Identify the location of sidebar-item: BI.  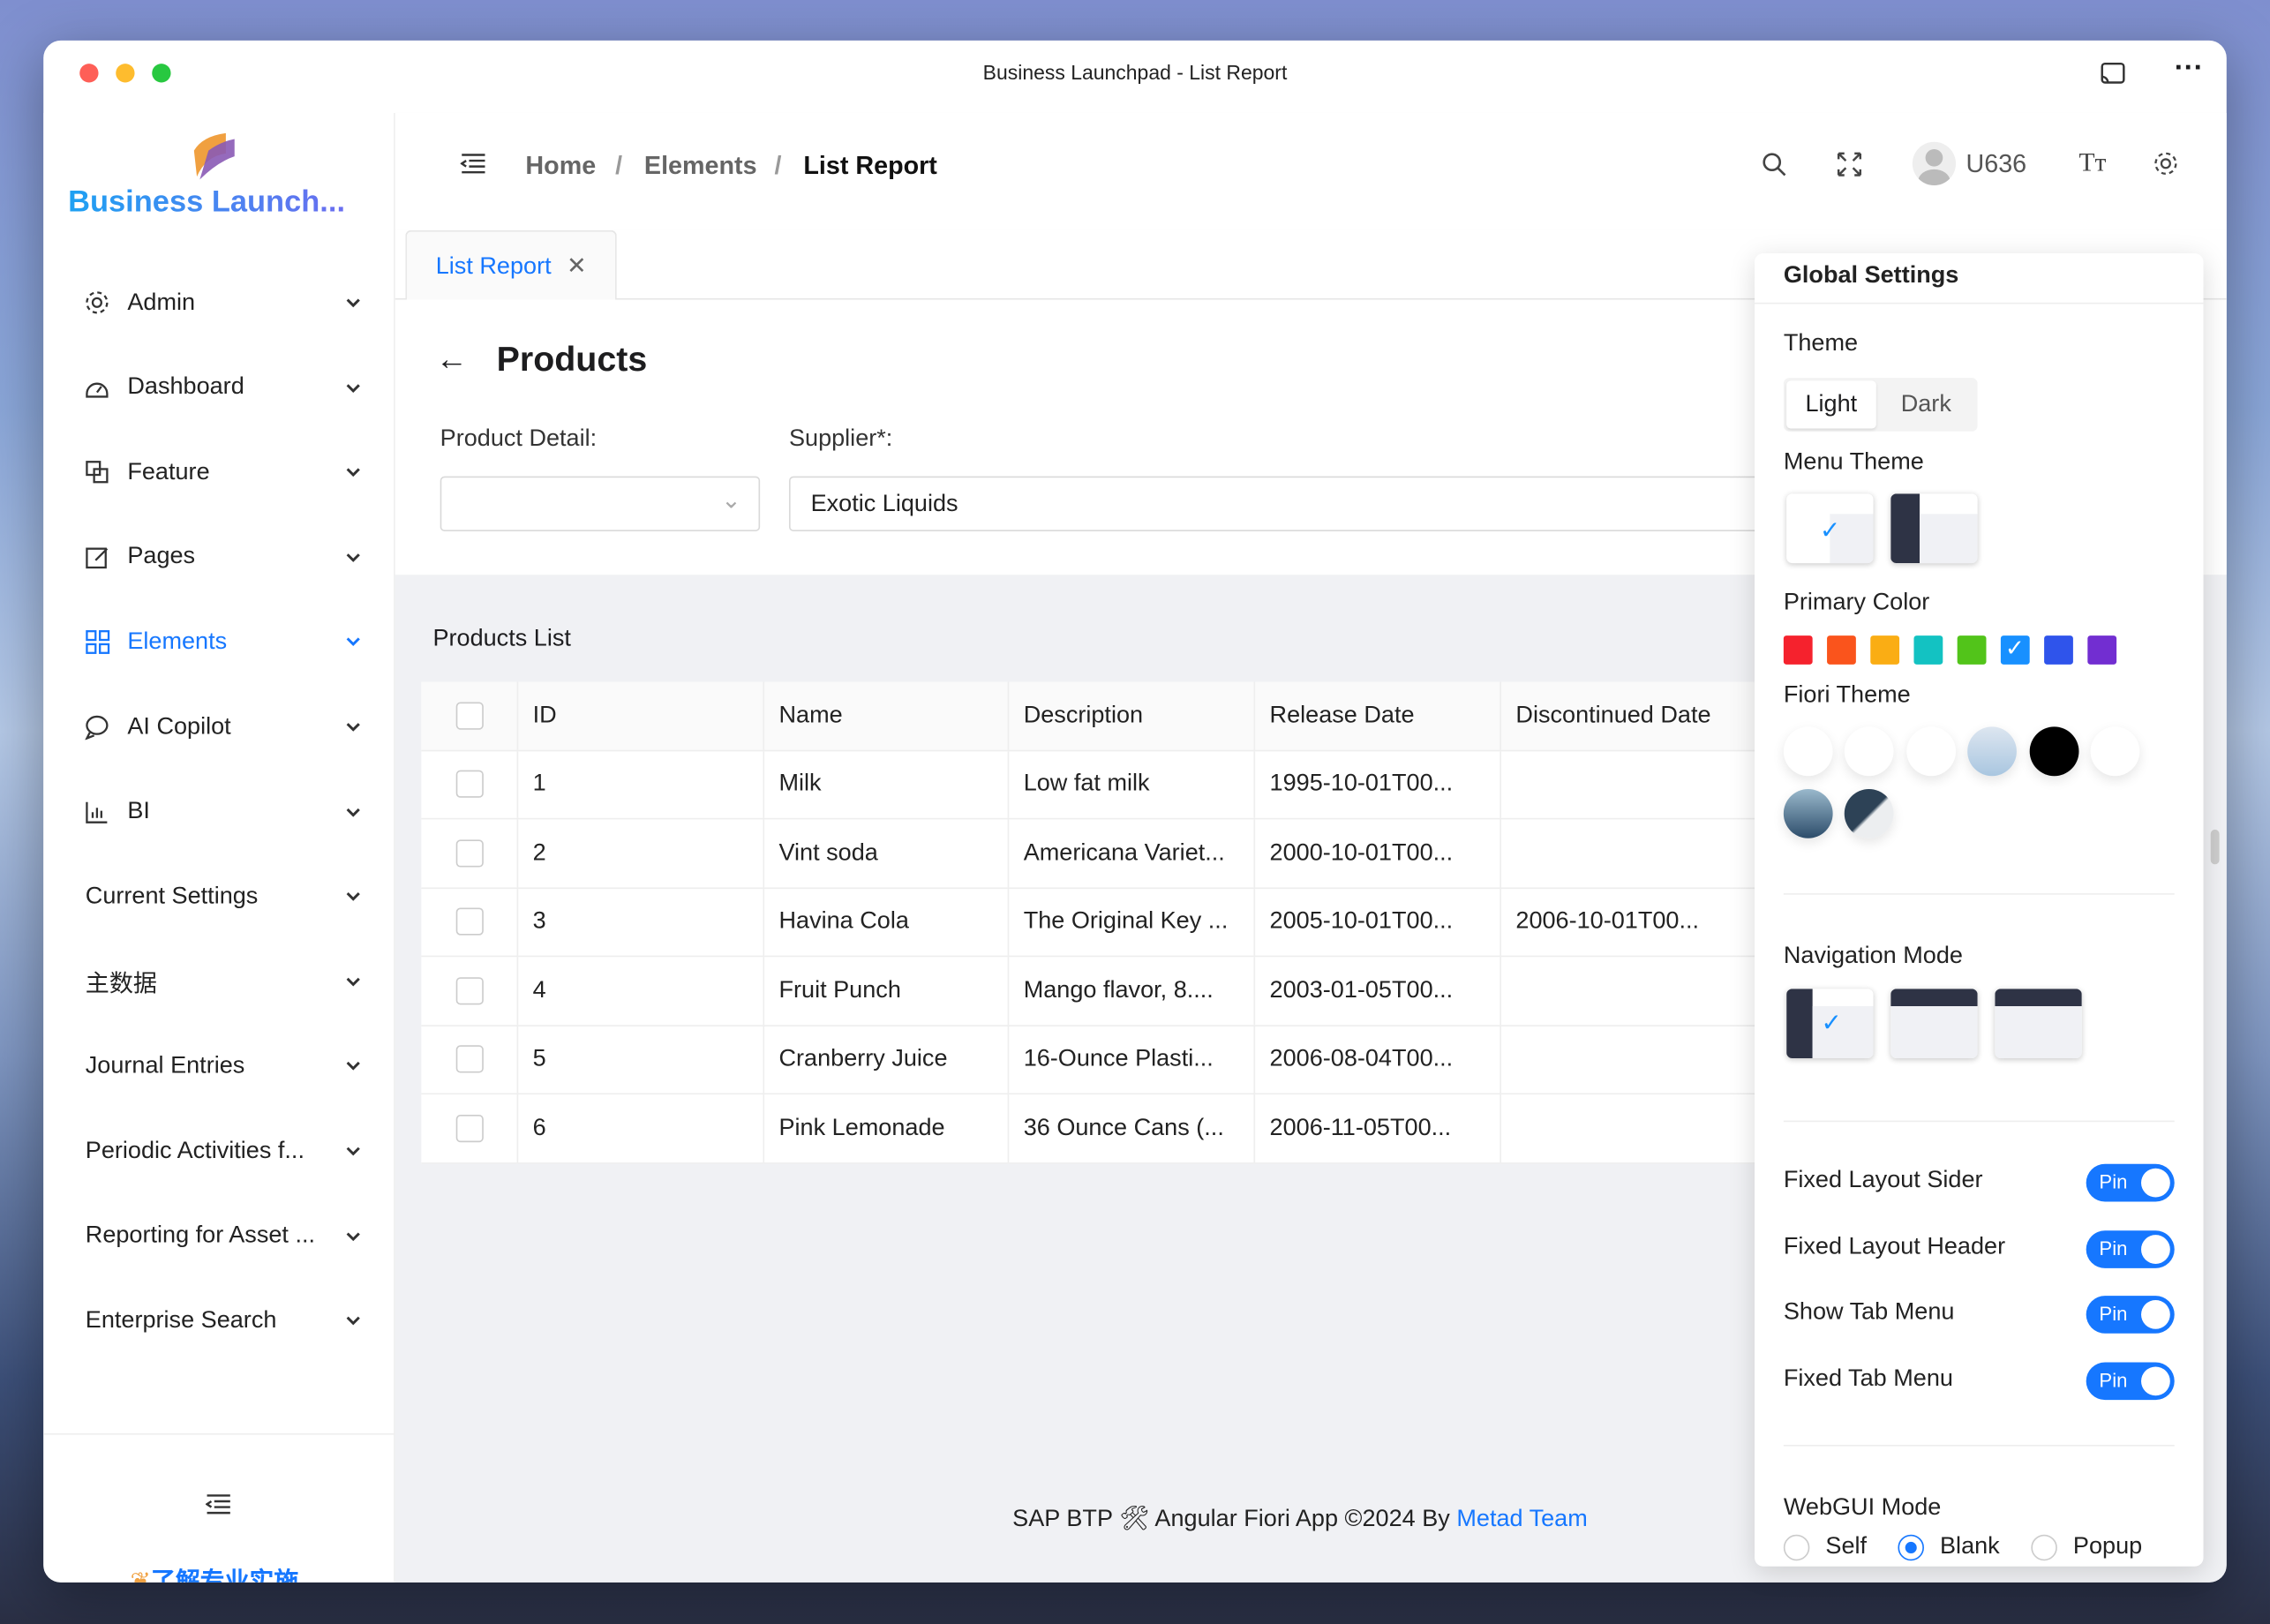
(219, 812).